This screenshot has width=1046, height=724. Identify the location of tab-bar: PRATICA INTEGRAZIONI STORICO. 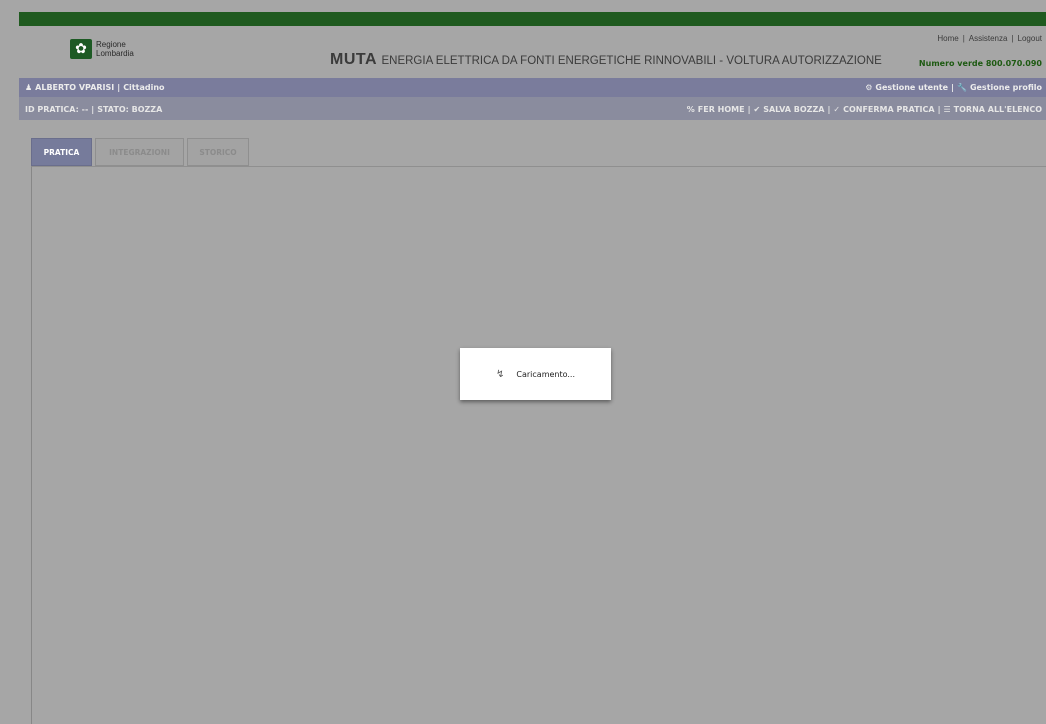
(141, 152).